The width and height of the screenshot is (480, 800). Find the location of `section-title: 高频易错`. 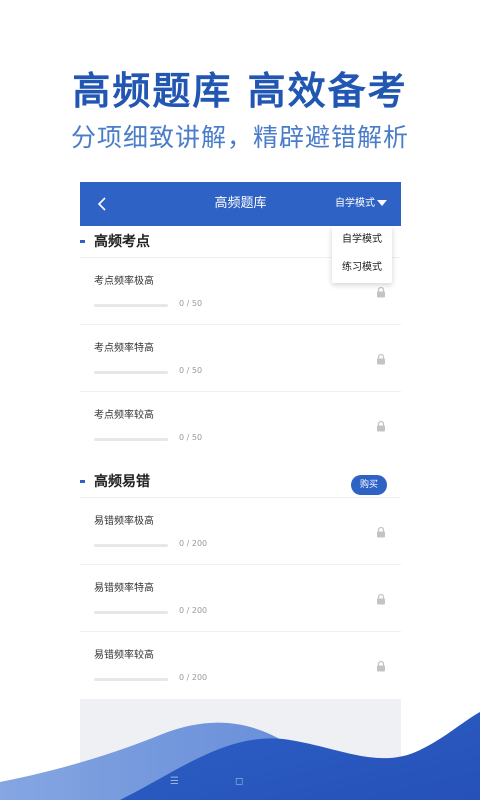

section-title: 高频易错 is located at coordinates (122, 482).